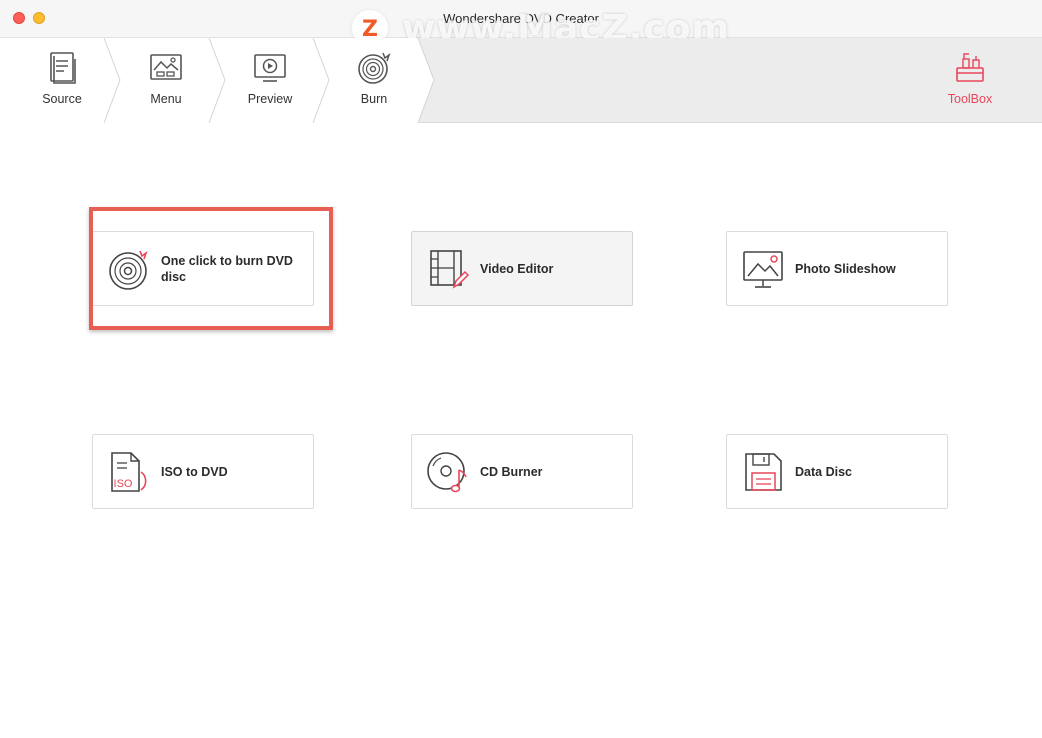 Image resolution: width=1042 pixels, height=738 pixels. What do you see at coordinates (970, 99) in the screenshot?
I see `toolbox-label: ToolBox` at bounding box center [970, 99].